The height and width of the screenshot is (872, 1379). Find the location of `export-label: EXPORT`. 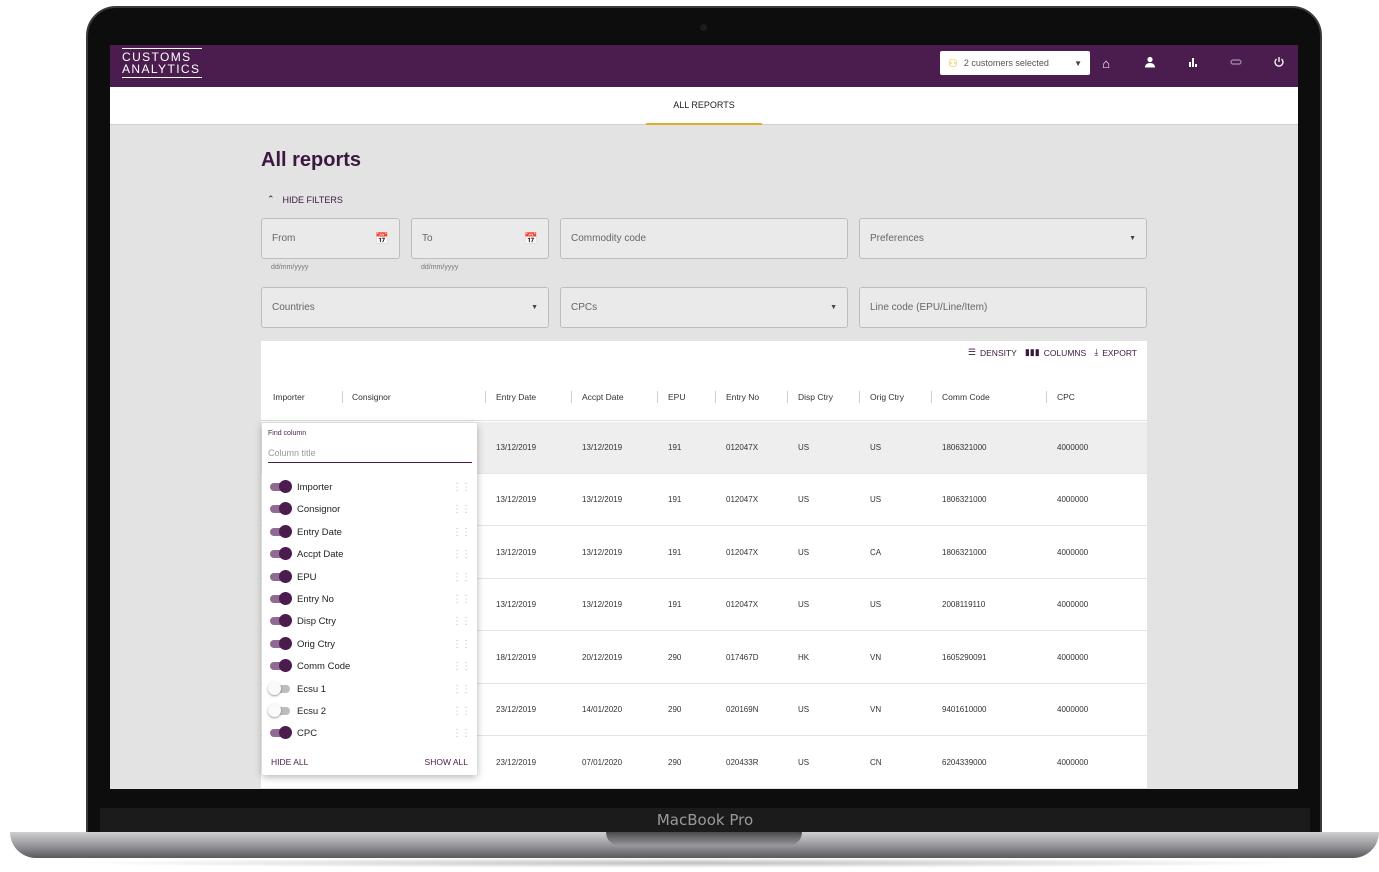

export-label: EXPORT is located at coordinates (1119, 352).